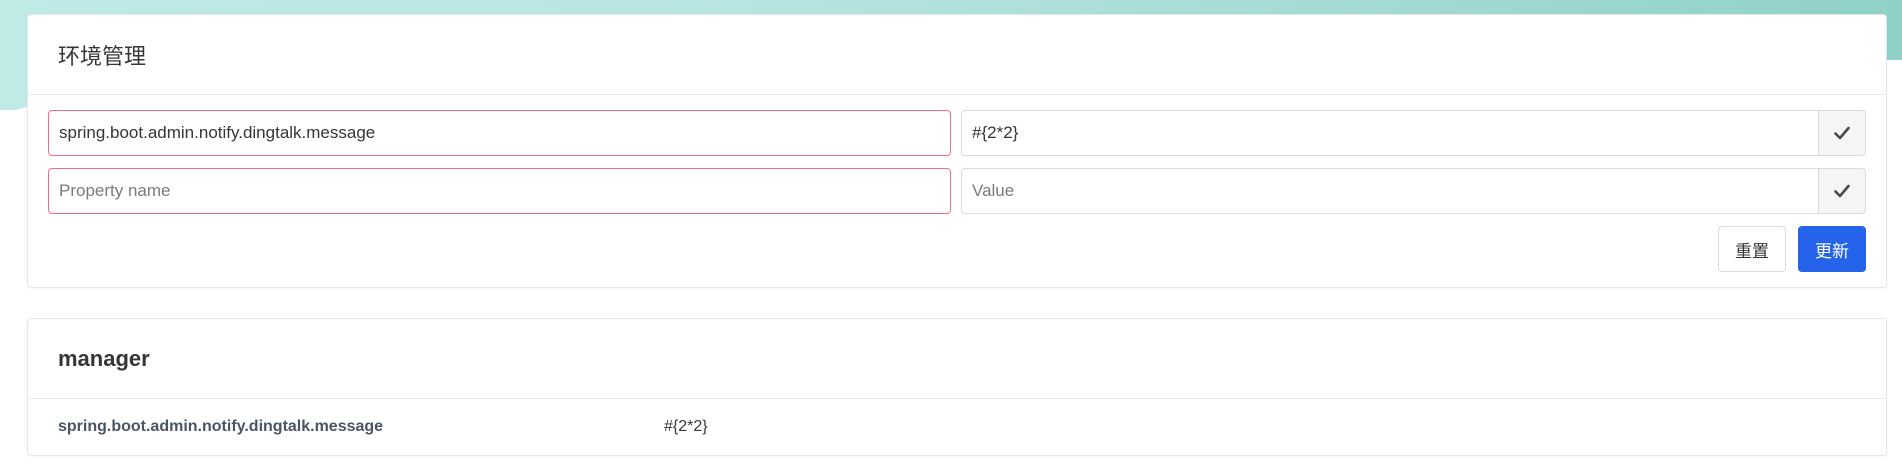 This screenshot has width=1902, height=470. I want to click on environment-card-title: 环境管理, so click(102, 56).